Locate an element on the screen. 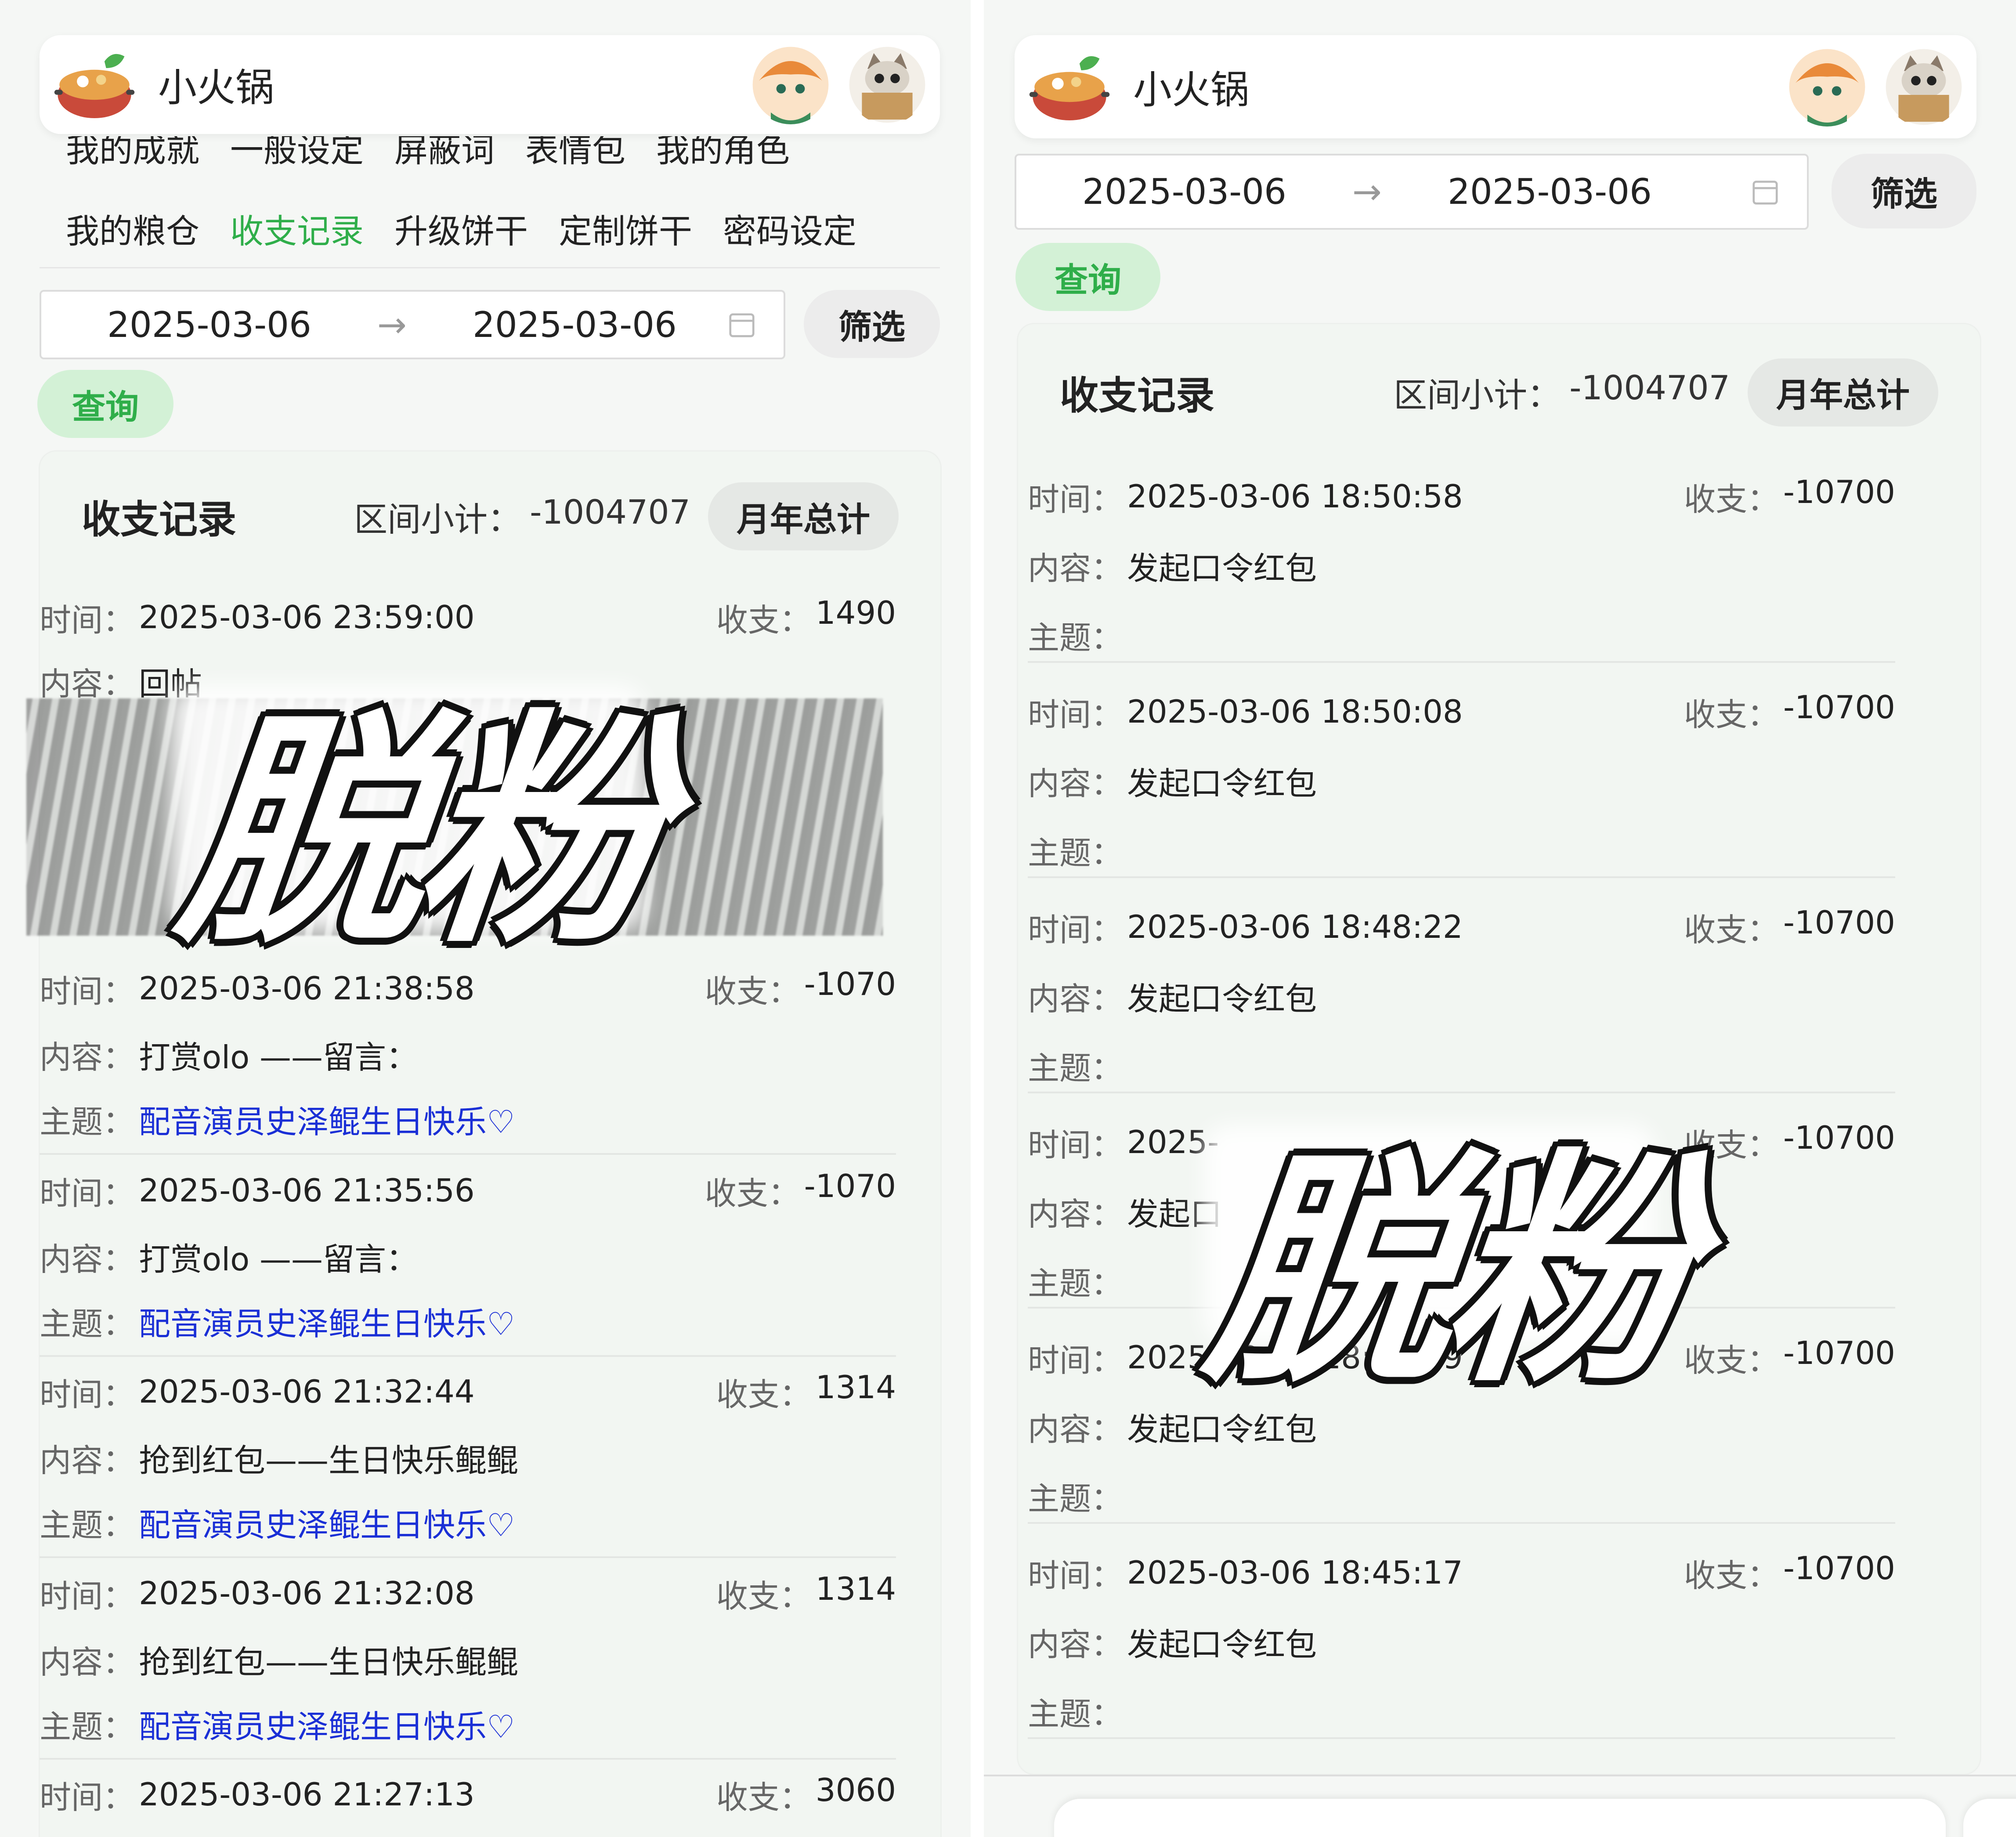  record-amount: 收支： 1314 is located at coordinates (806, 1392).